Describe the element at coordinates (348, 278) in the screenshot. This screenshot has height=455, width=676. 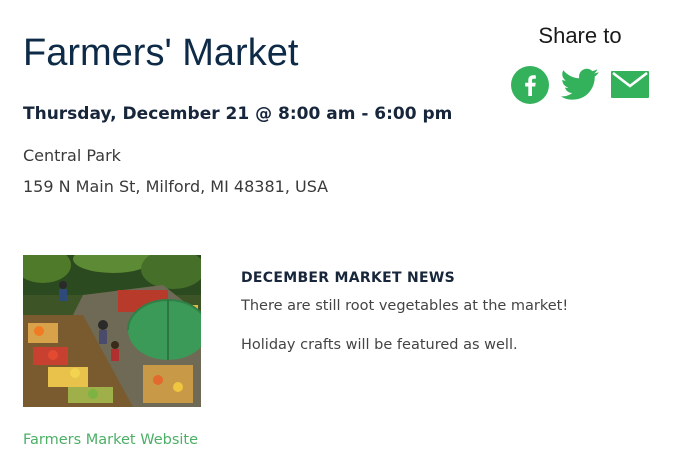
I see `news-heading: DECEMBER MARKET NEWS` at that location.